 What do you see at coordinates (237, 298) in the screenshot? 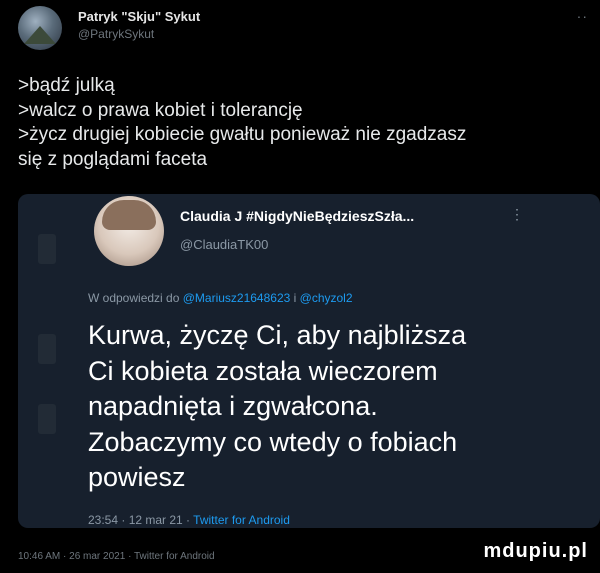
I see `reply-user-link: @Mariusz21648623` at bounding box center [237, 298].